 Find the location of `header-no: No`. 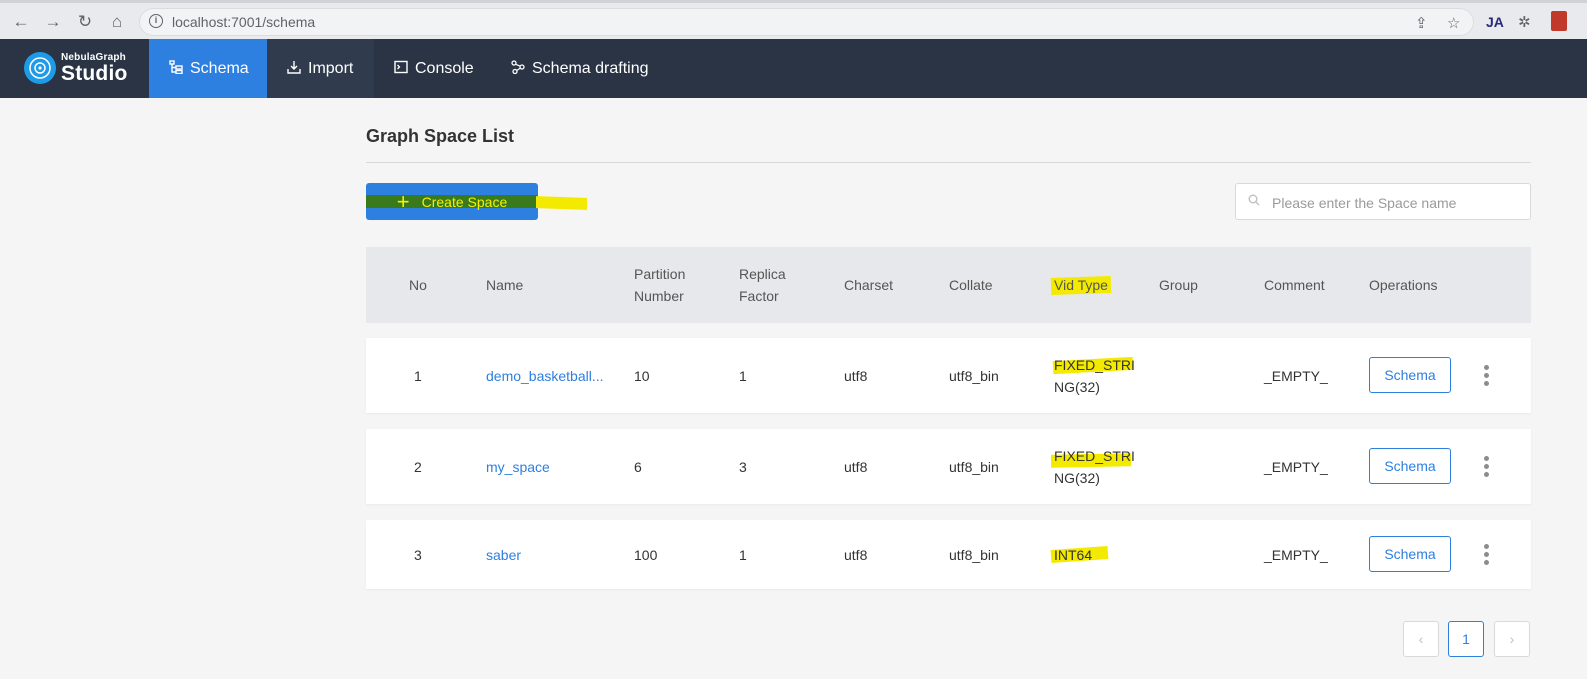

header-no: No is located at coordinates (418, 285).